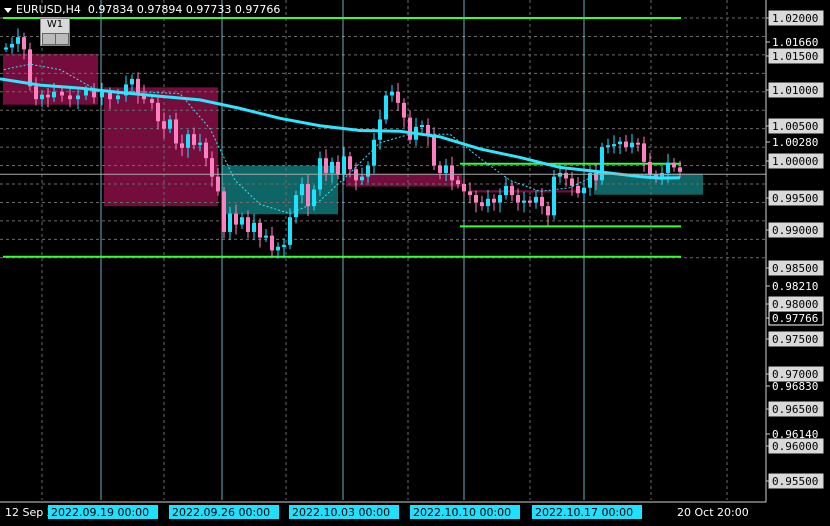  Describe the element at coordinates (62, 39) in the screenshot. I see `arrow-up-icon` at that location.